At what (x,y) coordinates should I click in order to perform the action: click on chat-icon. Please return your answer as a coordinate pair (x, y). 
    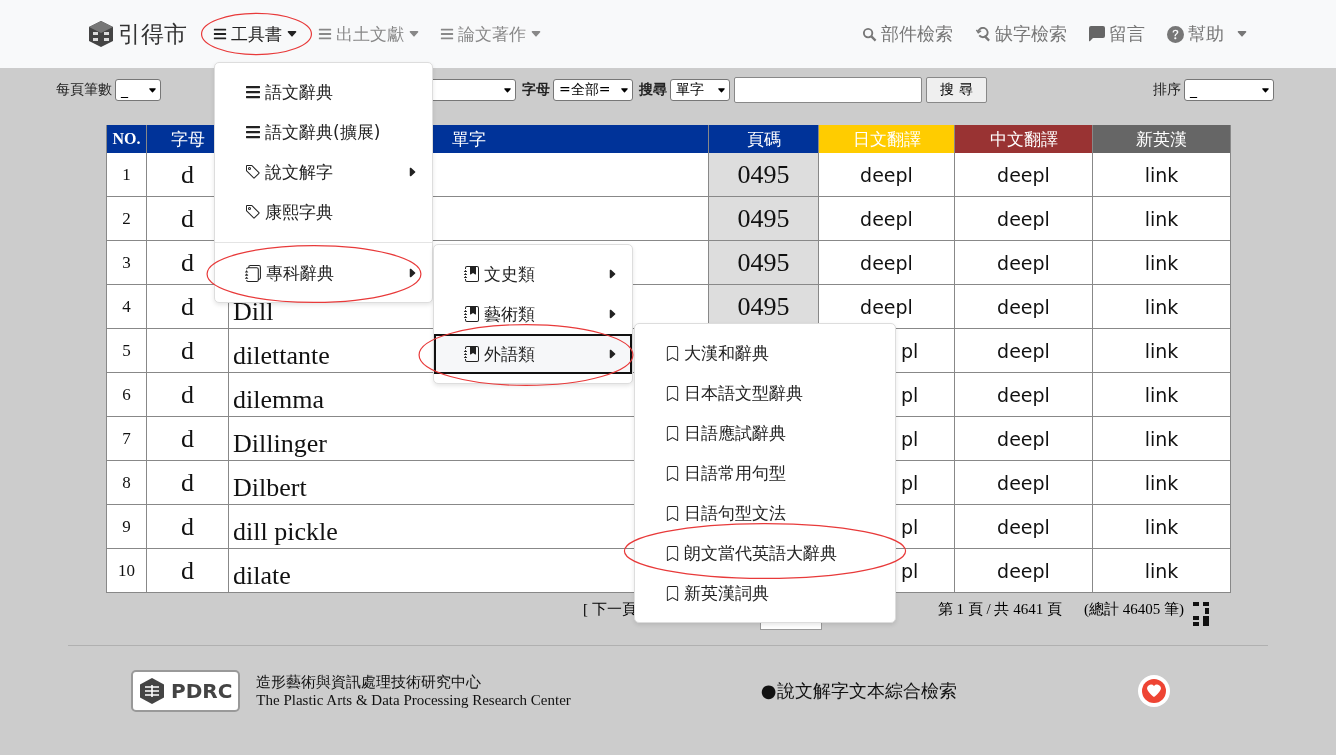
    Looking at the image, I should click on (1097, 34).